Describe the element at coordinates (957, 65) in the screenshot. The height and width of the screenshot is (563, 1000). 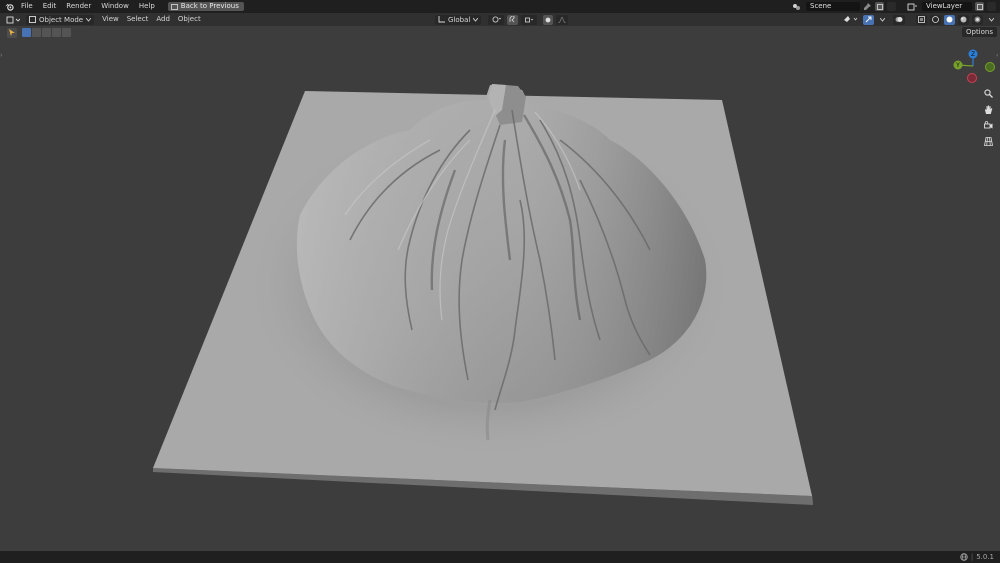
I see `gizmo-y-label: Y` at that location.